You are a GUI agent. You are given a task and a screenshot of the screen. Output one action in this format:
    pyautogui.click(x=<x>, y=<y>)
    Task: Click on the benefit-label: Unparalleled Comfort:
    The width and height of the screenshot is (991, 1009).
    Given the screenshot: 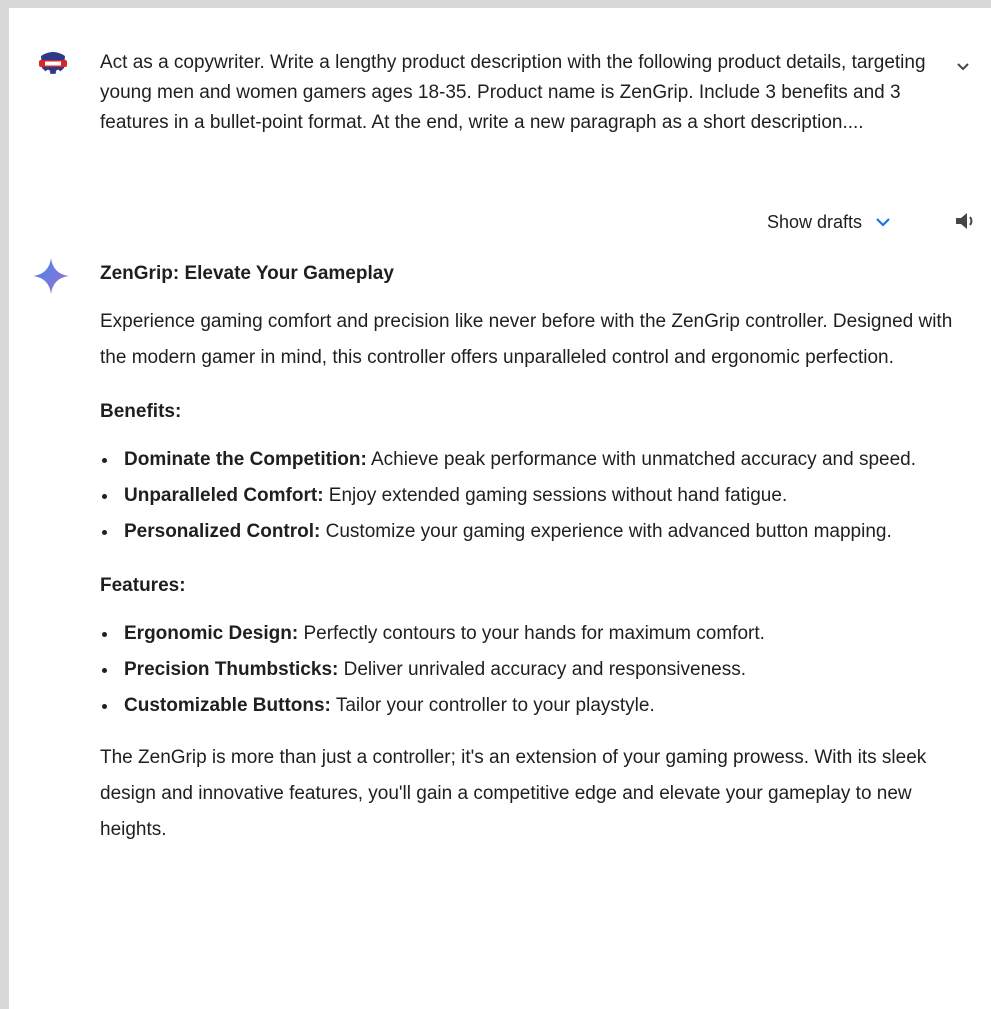 What is the action you would take?
    pyautogui.click(x=224, y=495)
    